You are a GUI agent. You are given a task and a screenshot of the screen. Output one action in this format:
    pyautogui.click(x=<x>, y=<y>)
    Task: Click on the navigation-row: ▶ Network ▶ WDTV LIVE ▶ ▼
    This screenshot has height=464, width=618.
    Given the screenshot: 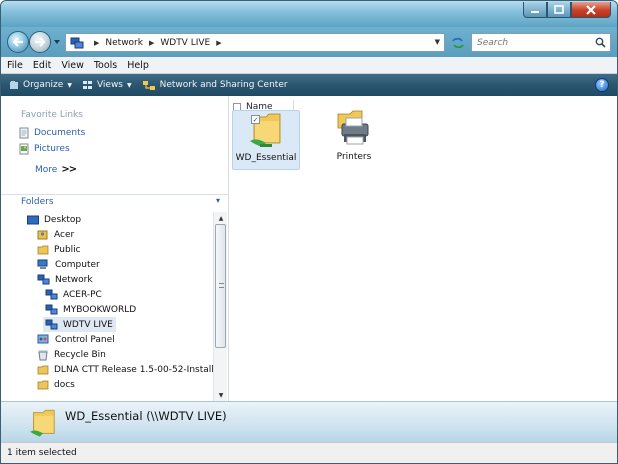 What is the action you would take?
    pyautogui.click(x=309, y=42)
    